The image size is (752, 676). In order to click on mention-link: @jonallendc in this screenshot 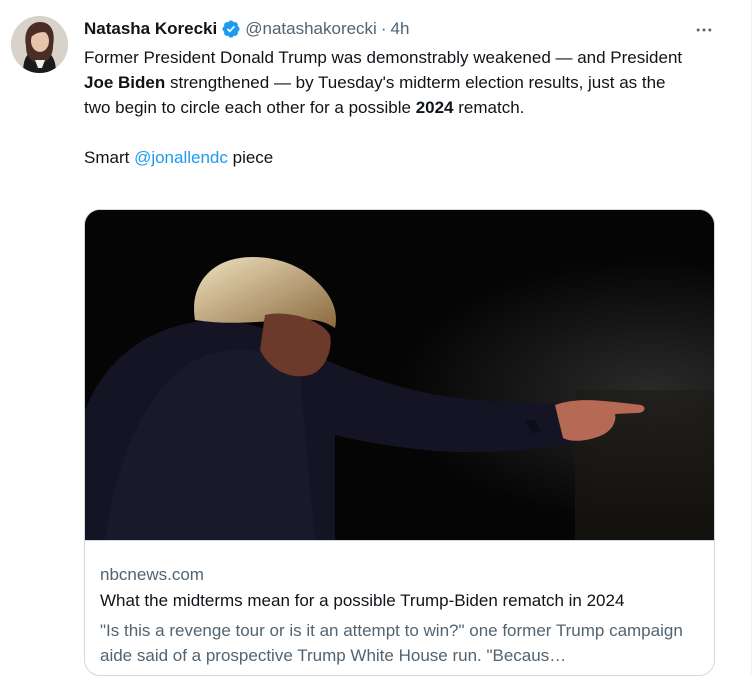, I will do `click(181, 157)`.